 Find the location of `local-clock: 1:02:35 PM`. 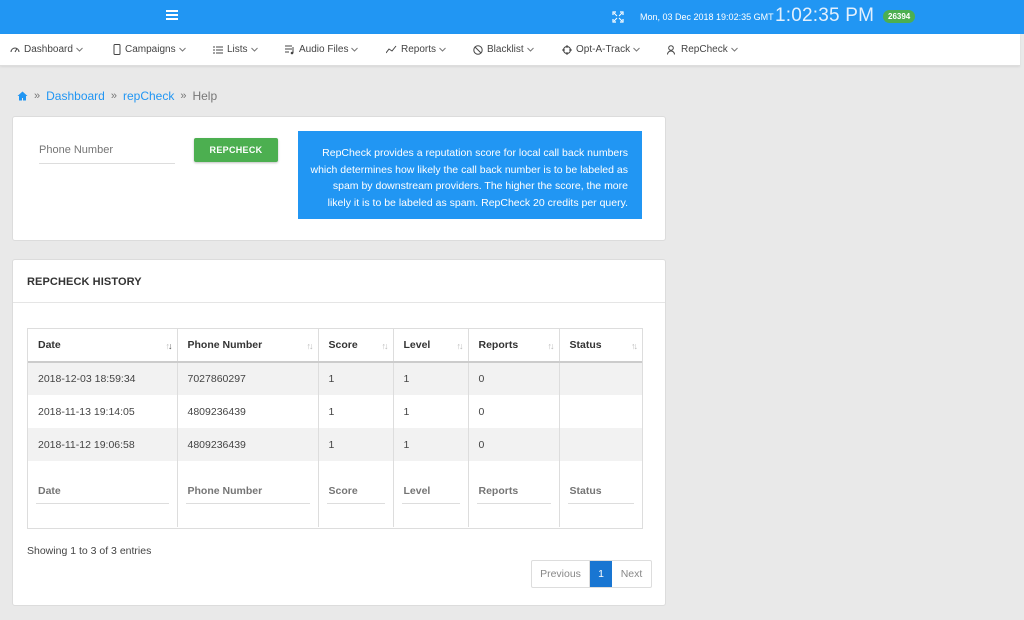

local-clock: 1:02:35 PM is located at coordinates (825, 15).